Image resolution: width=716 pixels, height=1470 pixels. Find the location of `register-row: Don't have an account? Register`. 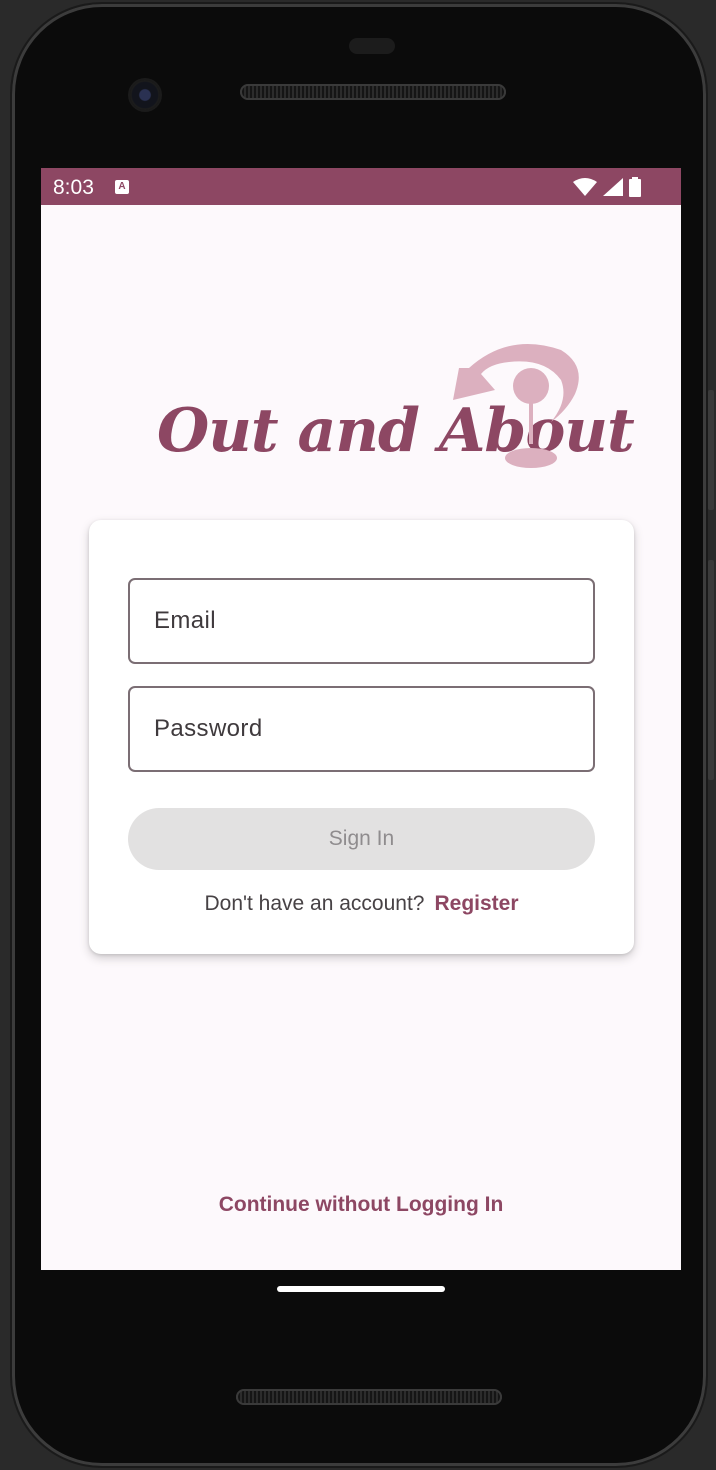

register-row: Don't have an account? Register is located at coordinates (361, 904).